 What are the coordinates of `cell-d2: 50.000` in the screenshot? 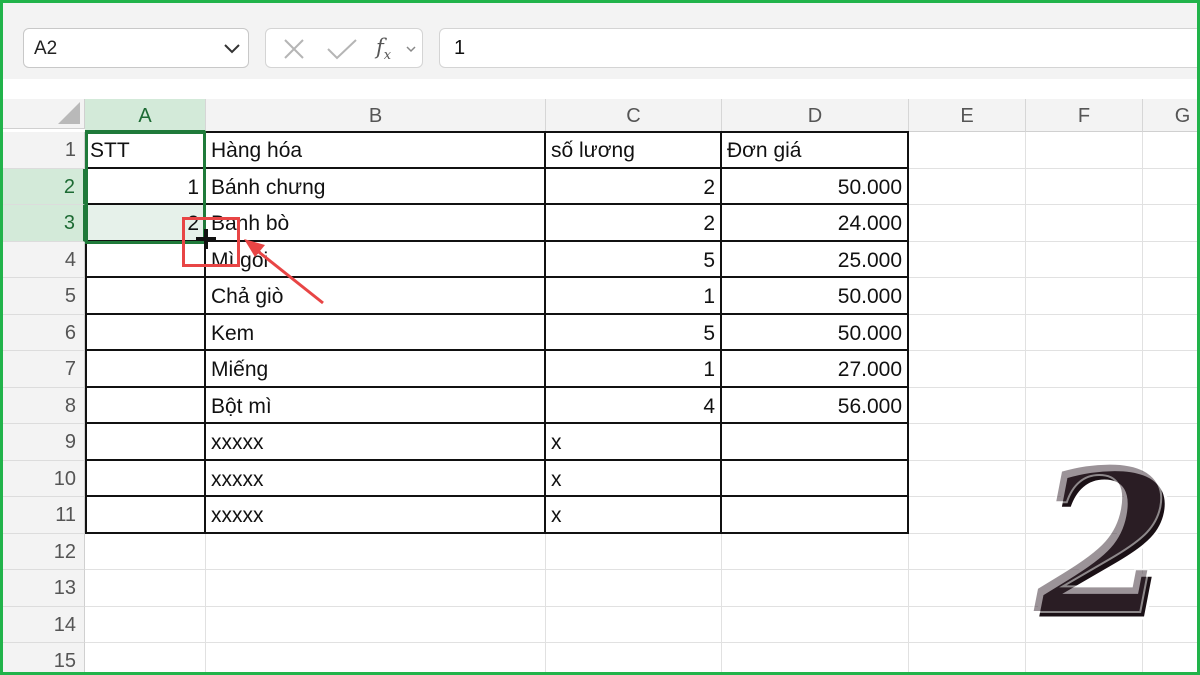 It's located at (815, 186).